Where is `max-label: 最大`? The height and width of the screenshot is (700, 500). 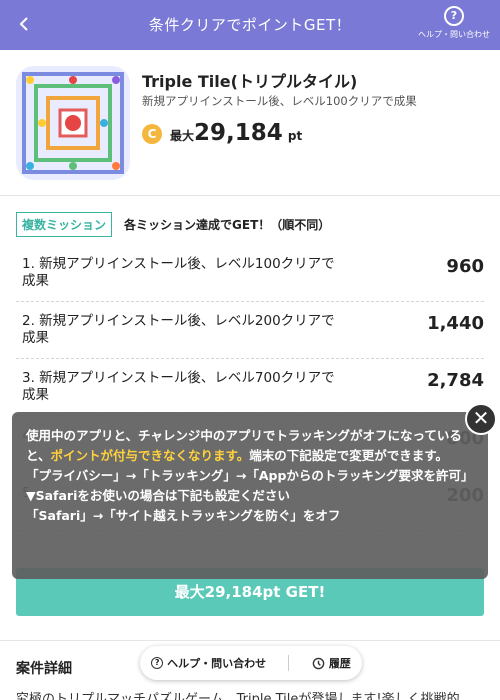
max-label: 最大 is located at coordinates (182, 136).